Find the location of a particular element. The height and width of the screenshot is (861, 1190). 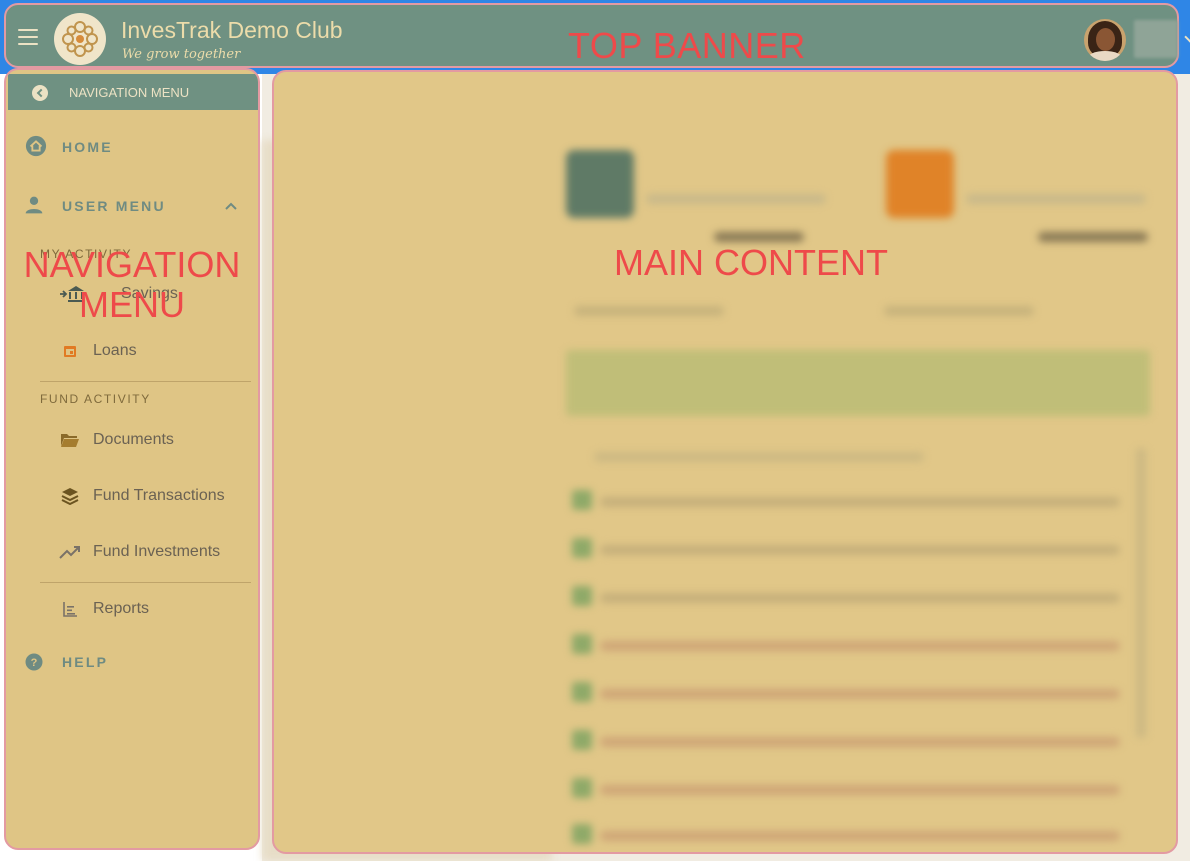

nav-documents-label: Documents is located at coordinates (133, 439).